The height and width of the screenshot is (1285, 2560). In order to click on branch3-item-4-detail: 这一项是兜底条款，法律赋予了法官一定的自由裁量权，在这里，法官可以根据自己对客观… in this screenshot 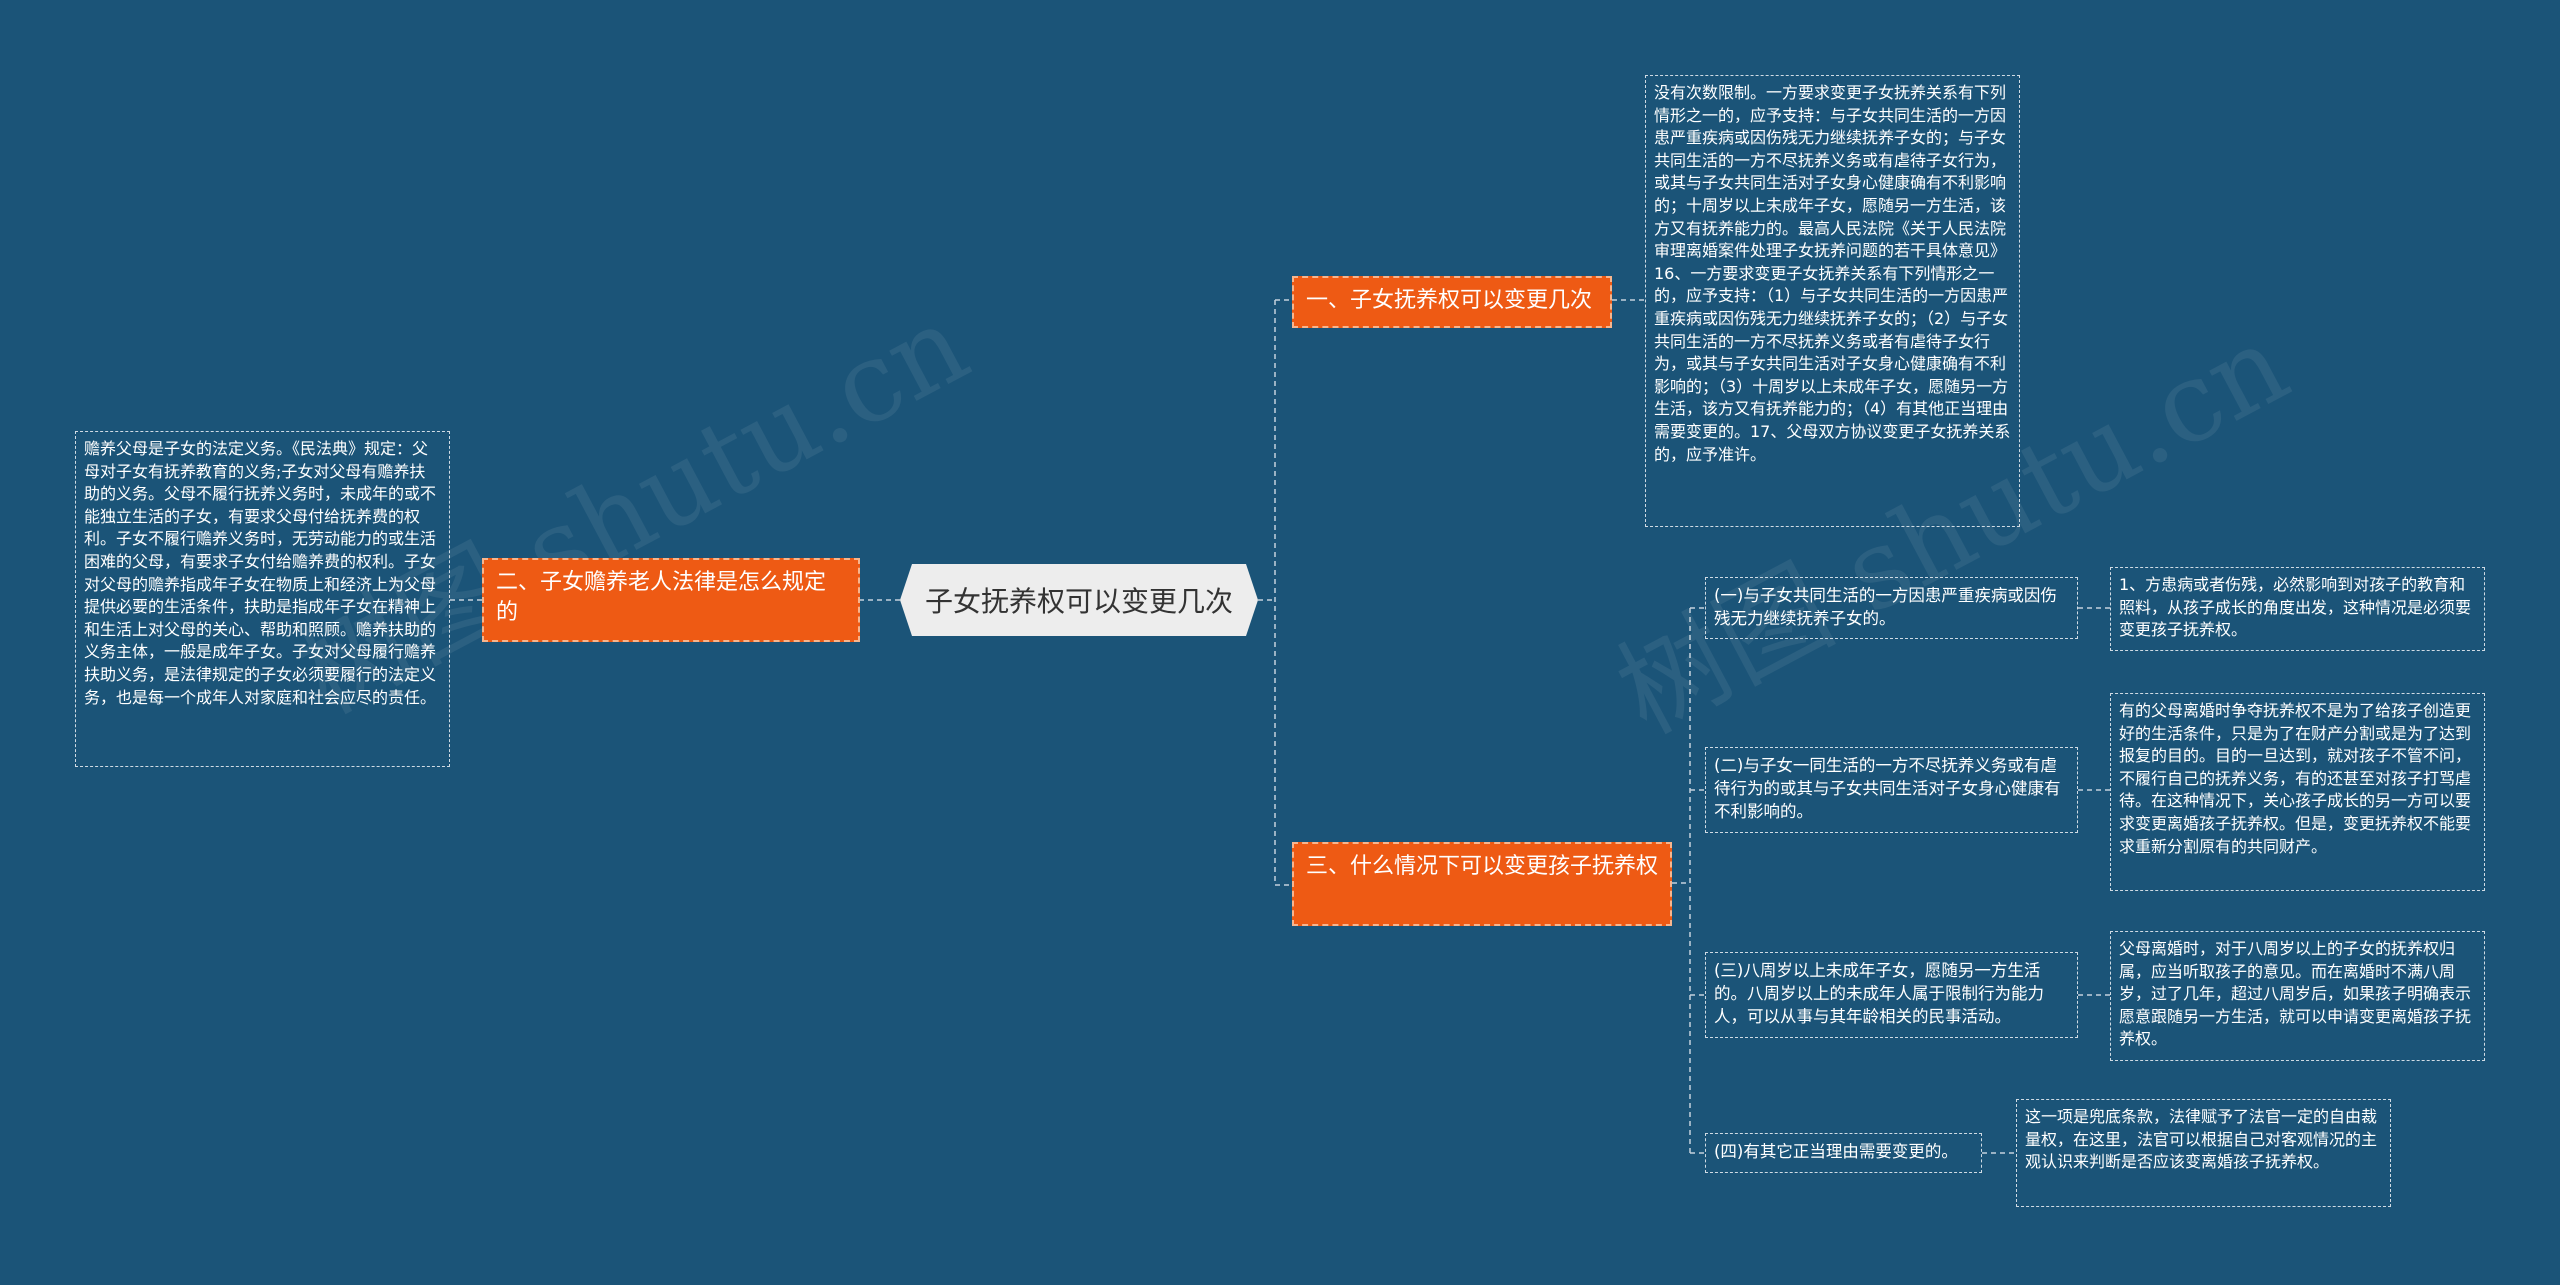, I will do `click(2203, 1153)`.